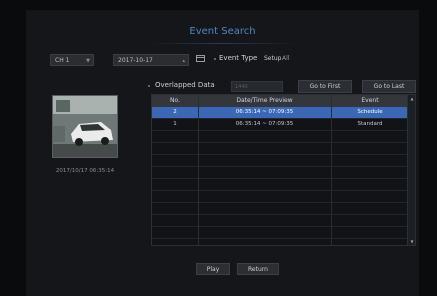  Describe the element at coordinates (389, 86) in the screenshot. I see `go-to-last-button: Go to Last` at that location.